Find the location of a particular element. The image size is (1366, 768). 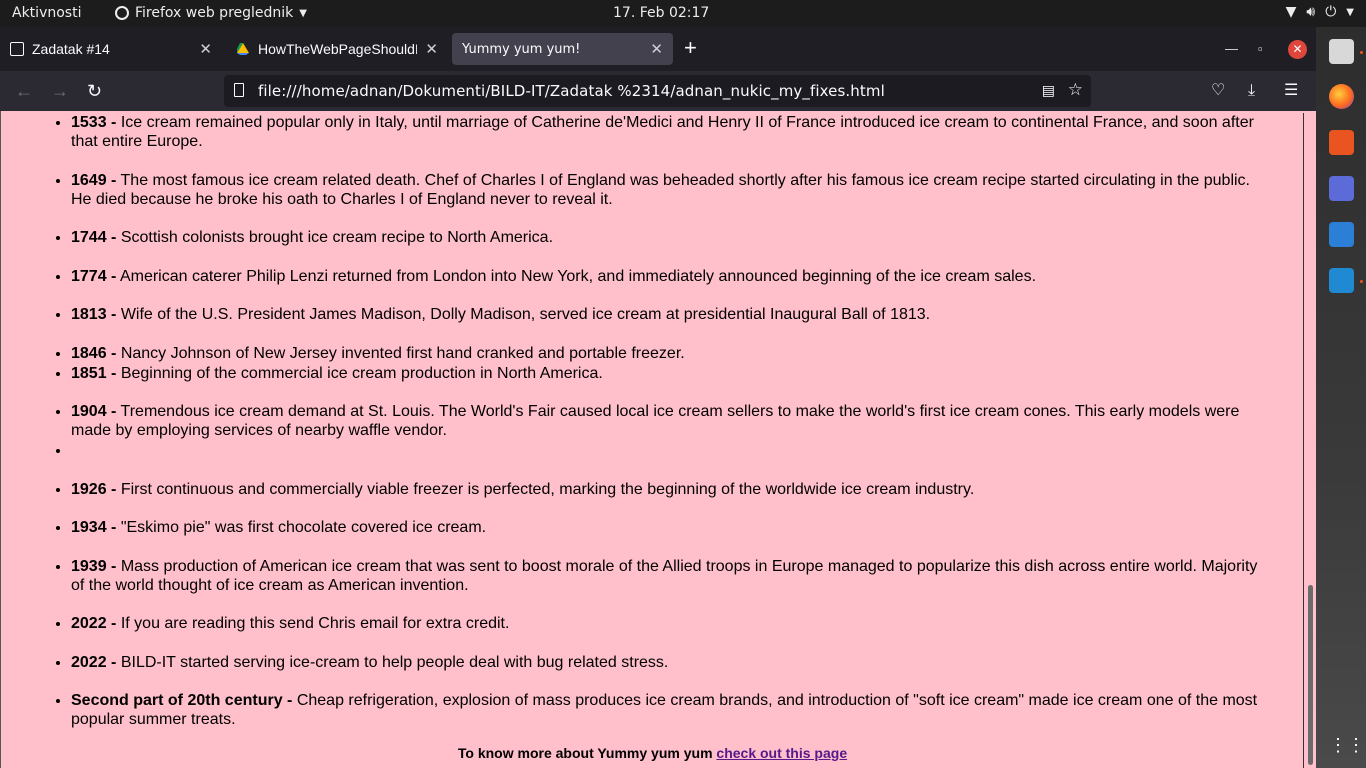

chevron-down-icon: ▼ is located at coordinates (1350, 12).